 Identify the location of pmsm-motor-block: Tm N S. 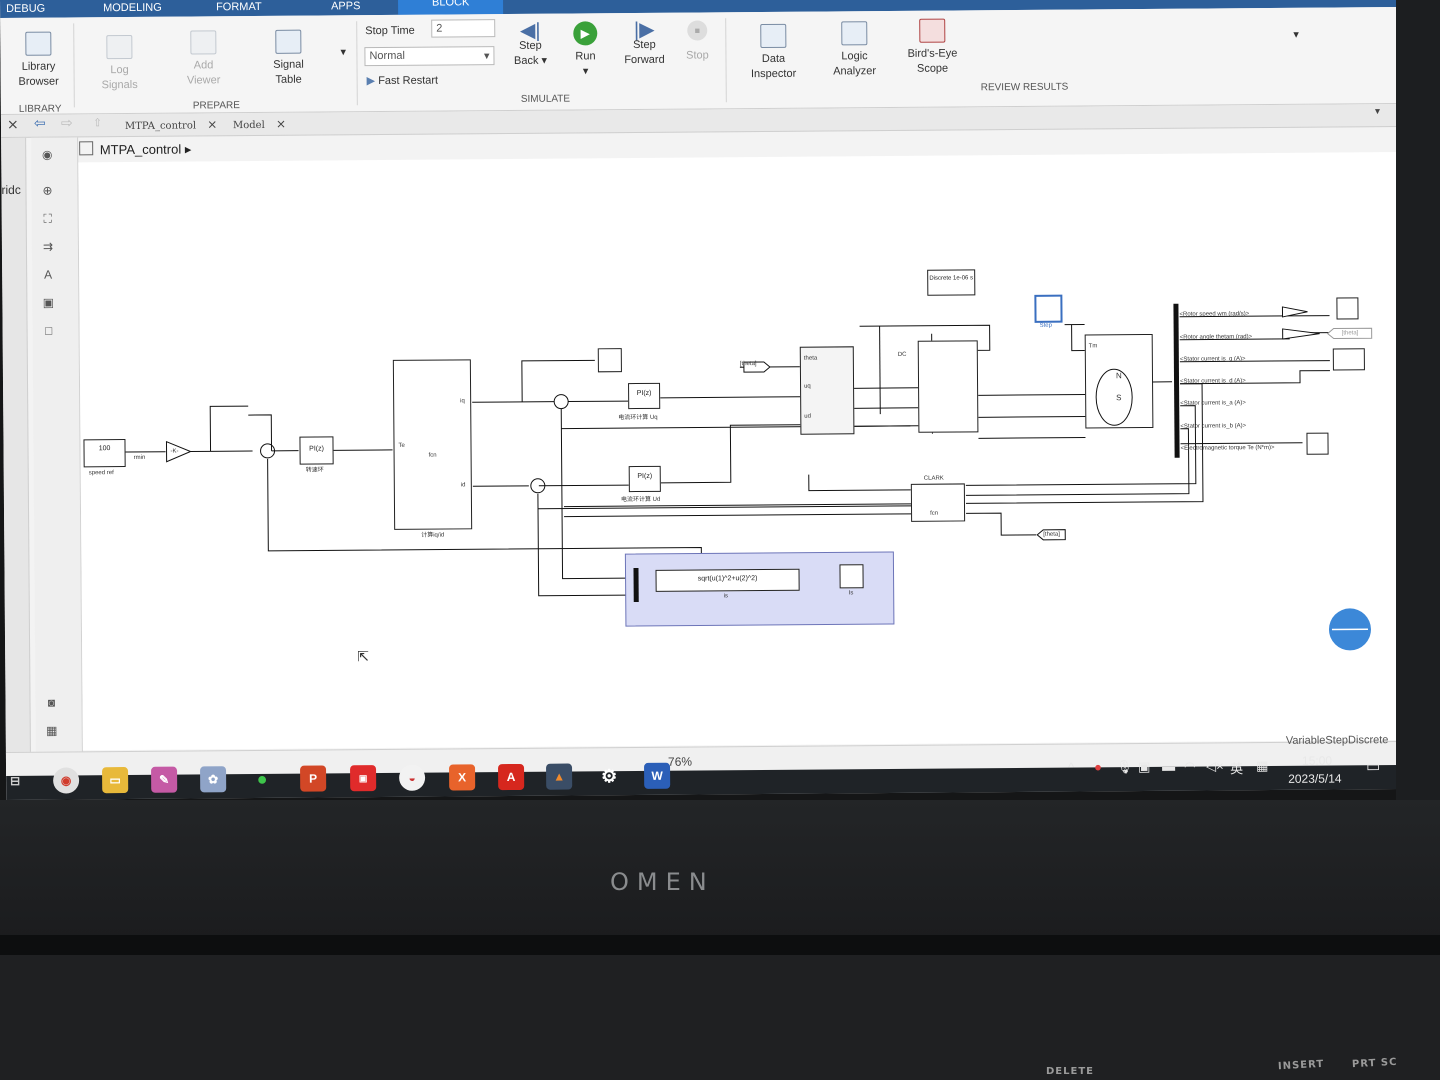
(1119, 381).